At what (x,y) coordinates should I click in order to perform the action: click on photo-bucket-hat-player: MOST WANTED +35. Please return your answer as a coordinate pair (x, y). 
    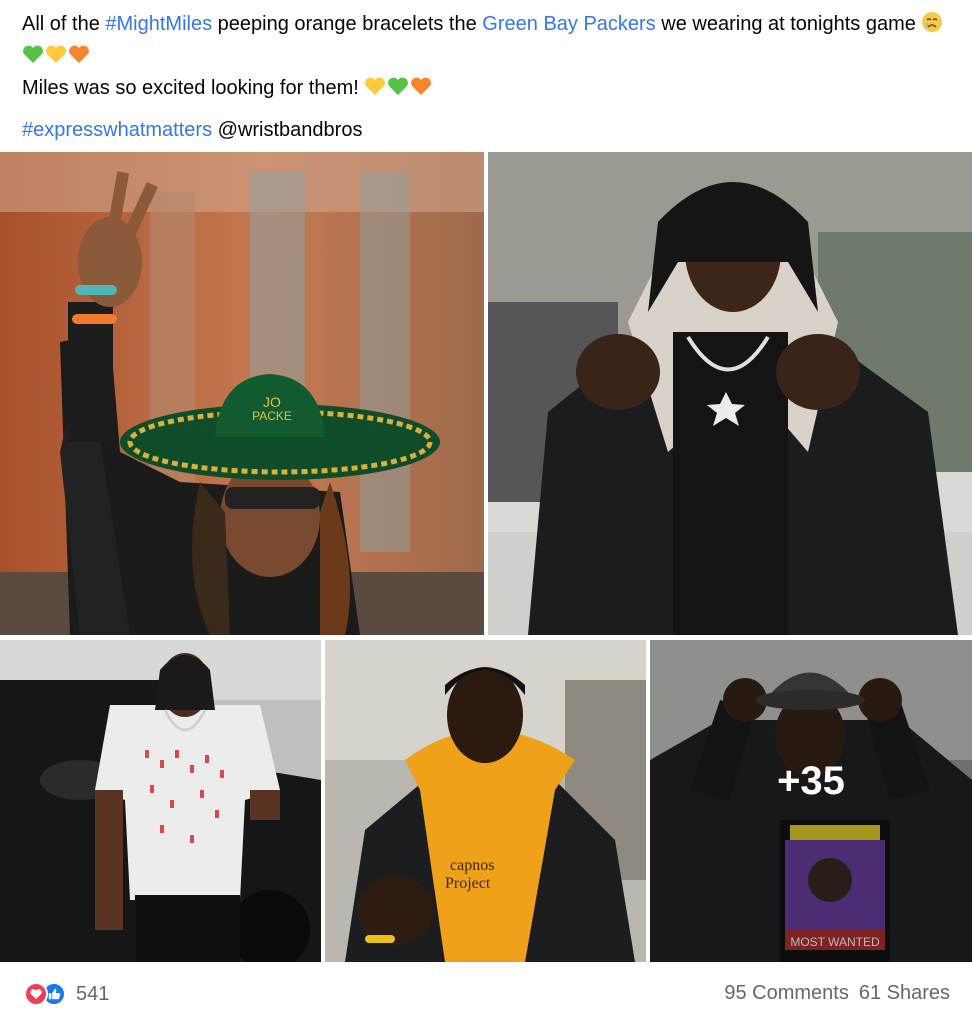
    Looking at the image, I should click on (811, 801).